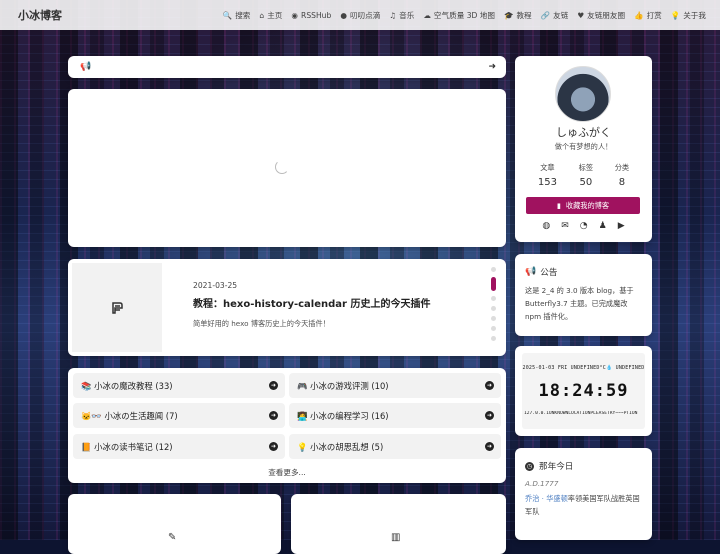 The image size is (720, 554). I want to click on nav-item-donate: 👍 打赏, so click(648, 15).